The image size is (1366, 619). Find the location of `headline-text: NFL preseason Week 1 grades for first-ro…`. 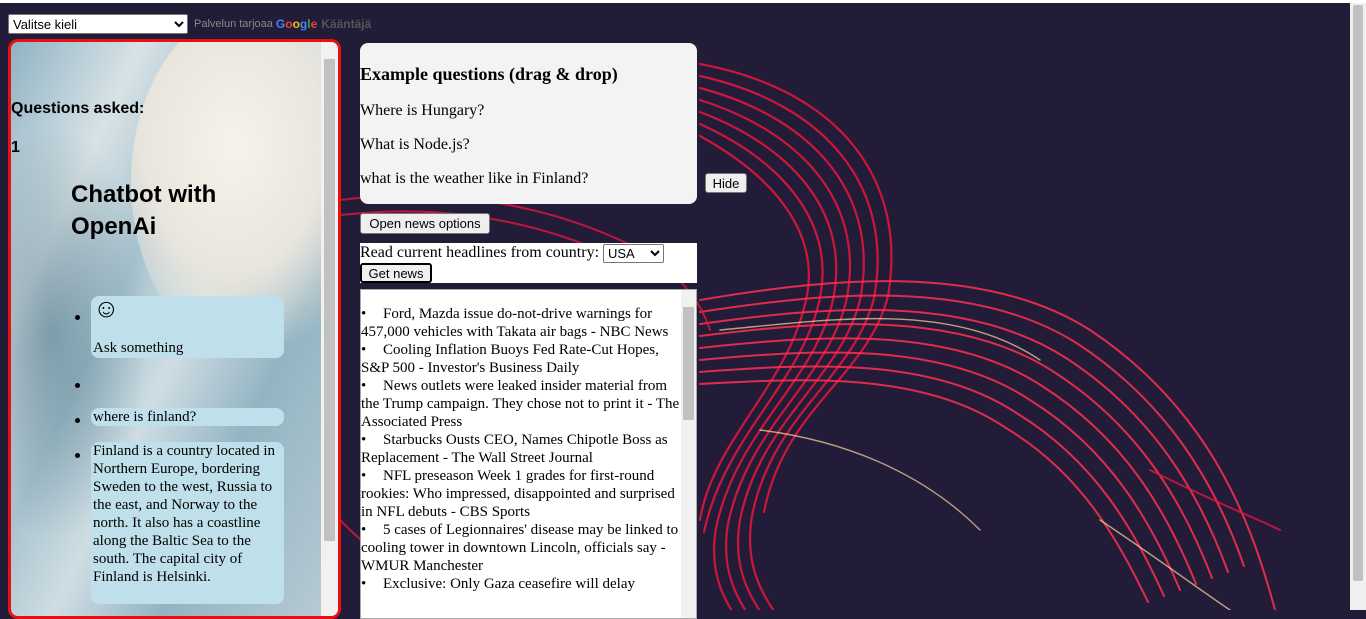

headline-text: NFL preseason Week 1 grades for first-ro… is located at coordinates (518, 494).